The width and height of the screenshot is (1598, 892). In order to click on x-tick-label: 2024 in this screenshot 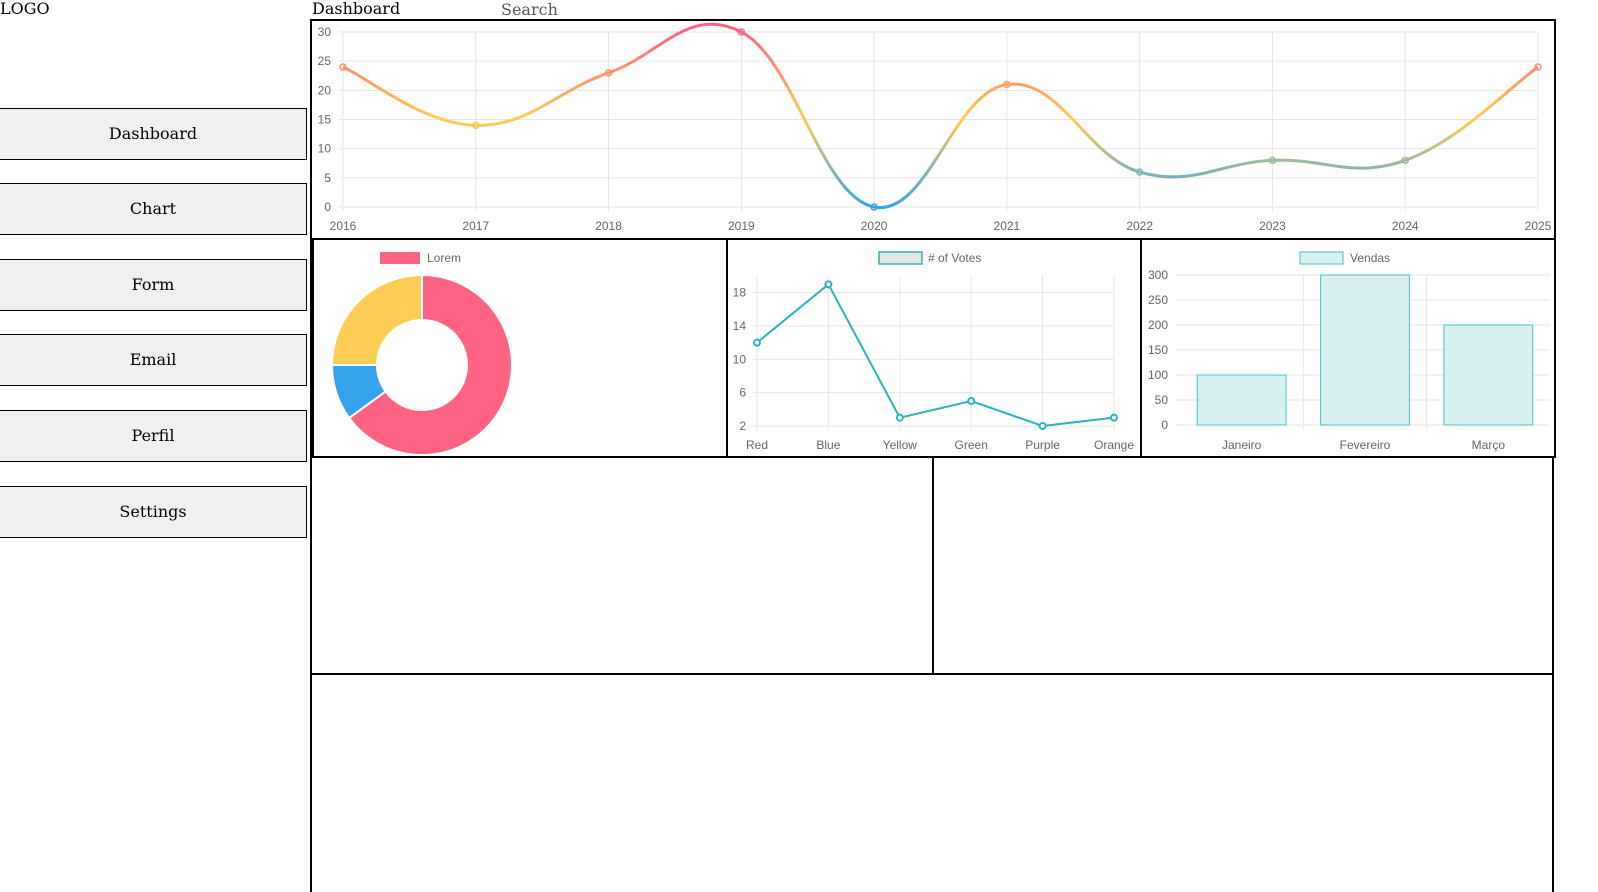, I will do `click(1405, 226)`.